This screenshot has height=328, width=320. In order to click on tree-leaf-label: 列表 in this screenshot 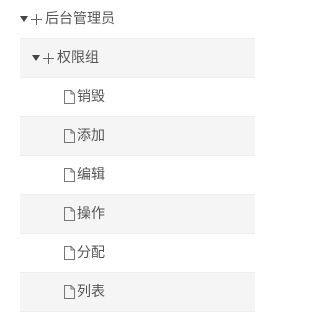, I will do `click(91, 292)`.